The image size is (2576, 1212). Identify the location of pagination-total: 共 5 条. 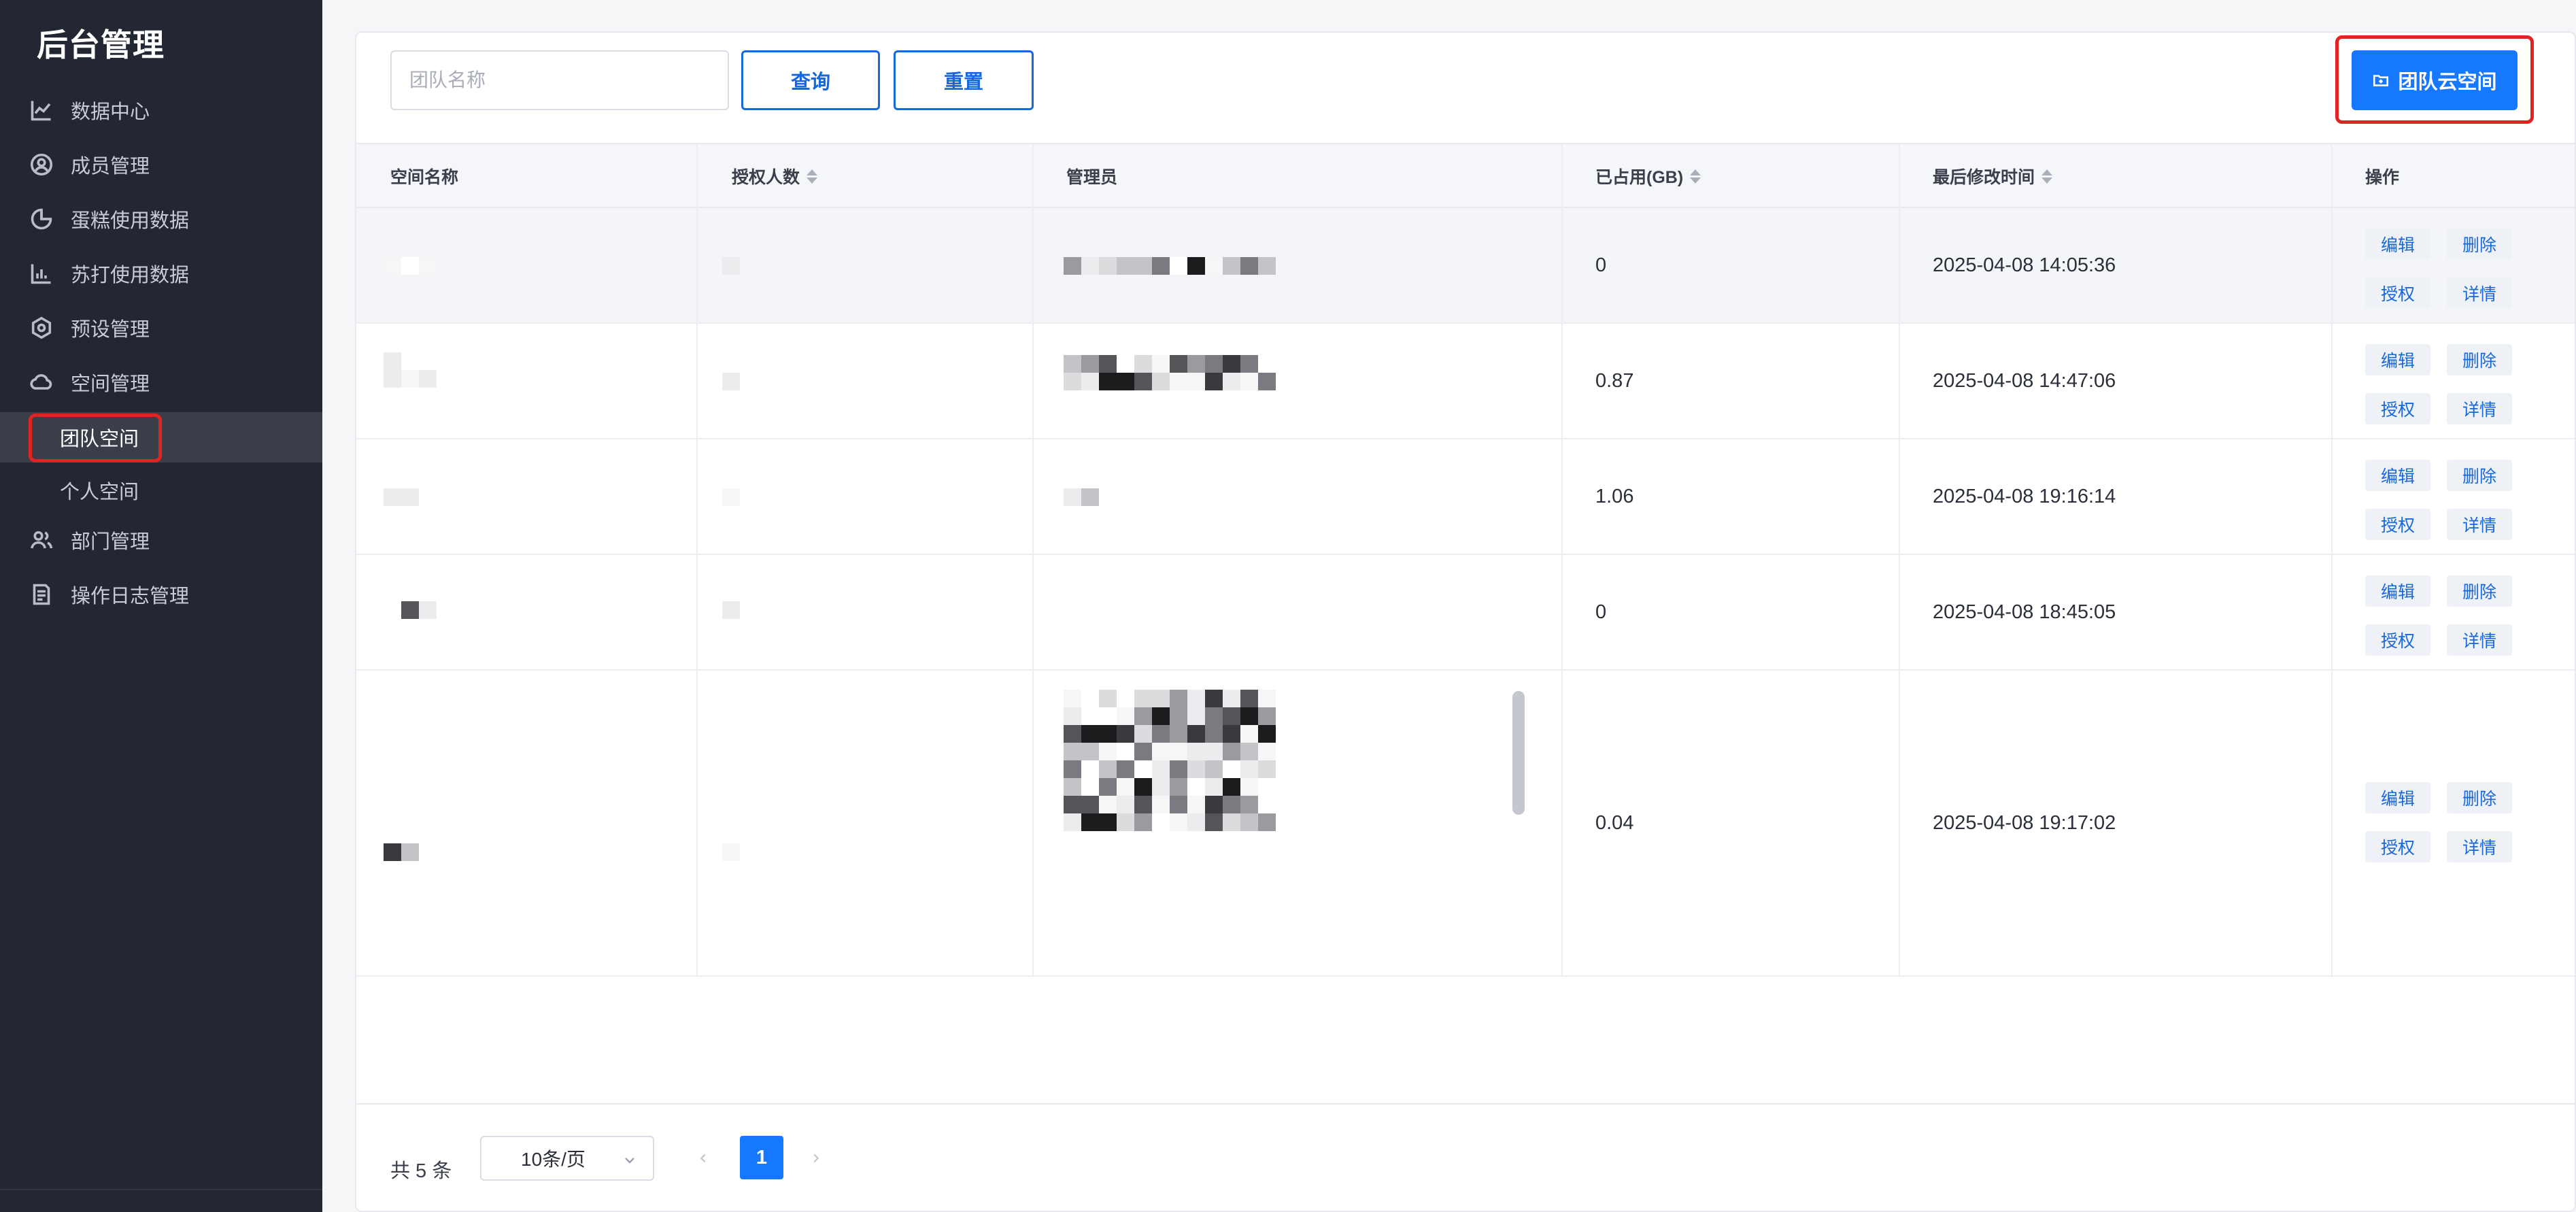
(421, 1171).